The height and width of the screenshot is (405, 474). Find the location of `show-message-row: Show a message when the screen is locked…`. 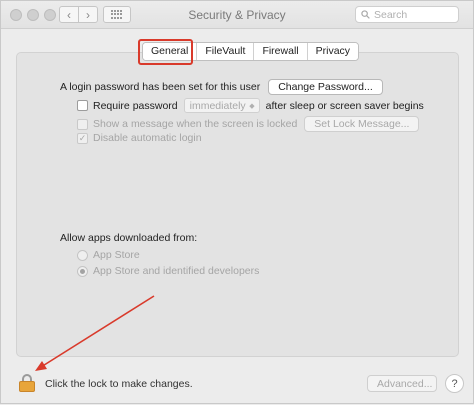

show-message-row: Show a message when the screen is locked… is located at coordinates (248, 124).